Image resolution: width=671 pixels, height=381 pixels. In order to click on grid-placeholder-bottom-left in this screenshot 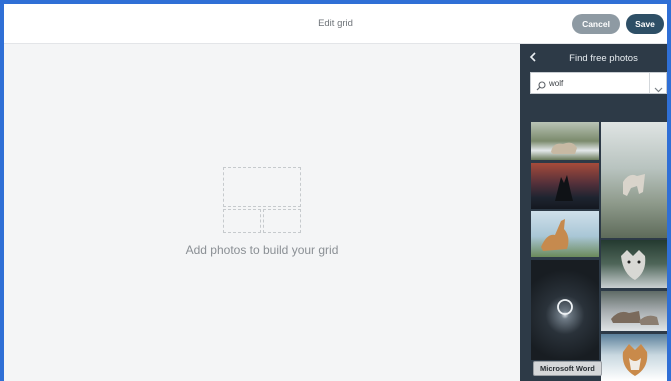, I will do `click(242, 221)`.